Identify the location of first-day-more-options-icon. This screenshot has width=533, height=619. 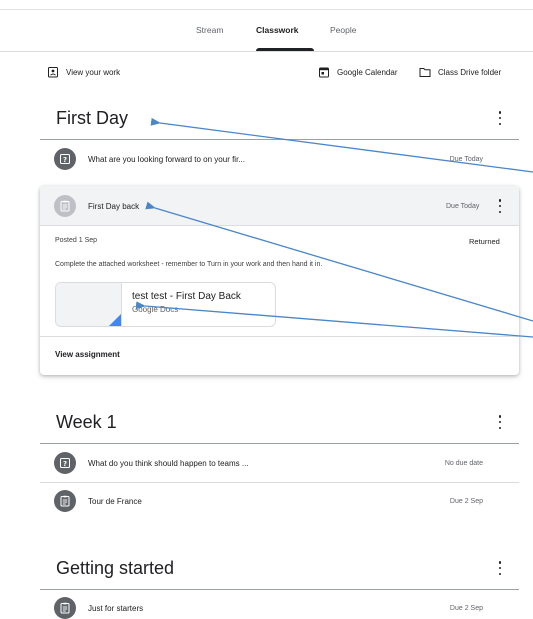
(500, 118).